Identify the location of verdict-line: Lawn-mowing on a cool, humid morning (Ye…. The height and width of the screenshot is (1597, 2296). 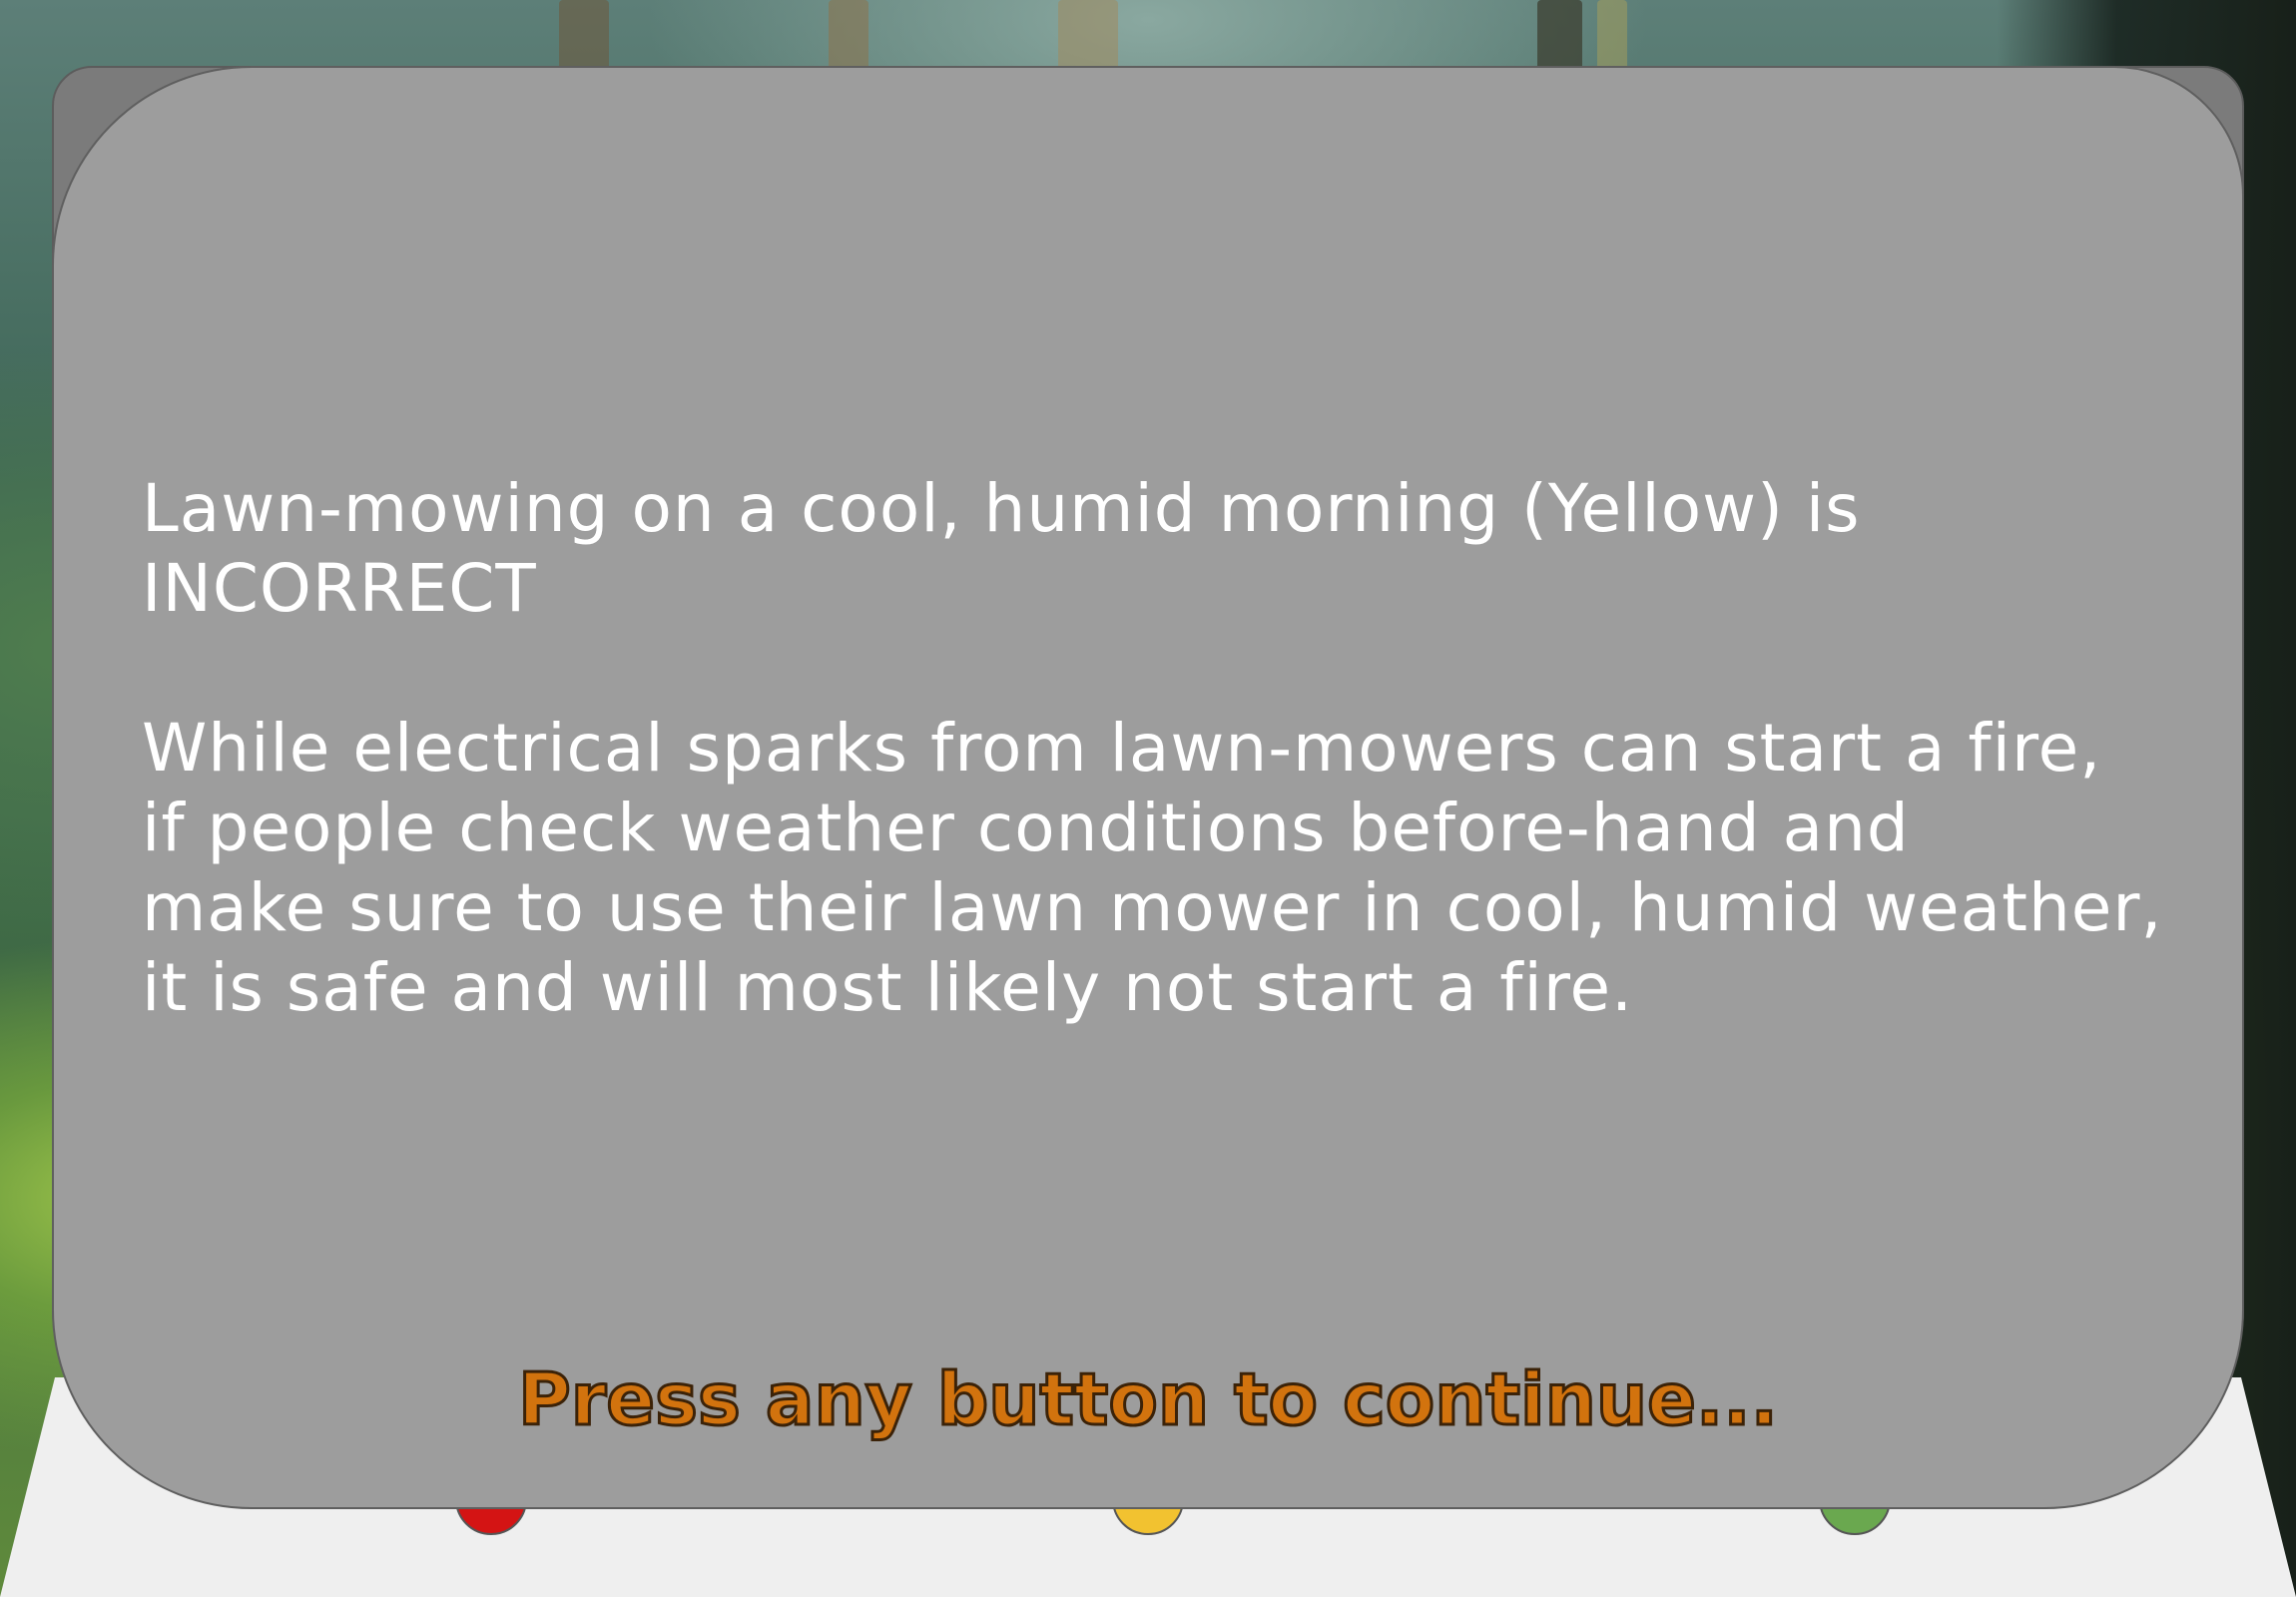
(1002, 509).